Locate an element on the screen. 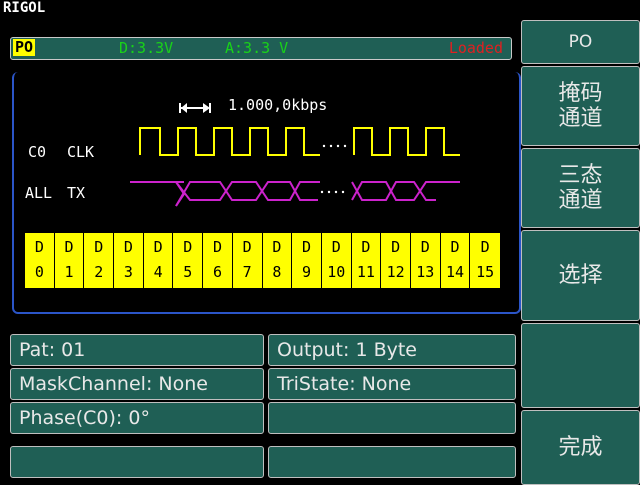 The image size is (640, 485). softkey-tri-label-1: 三态 is located at coordinates (580, 175).